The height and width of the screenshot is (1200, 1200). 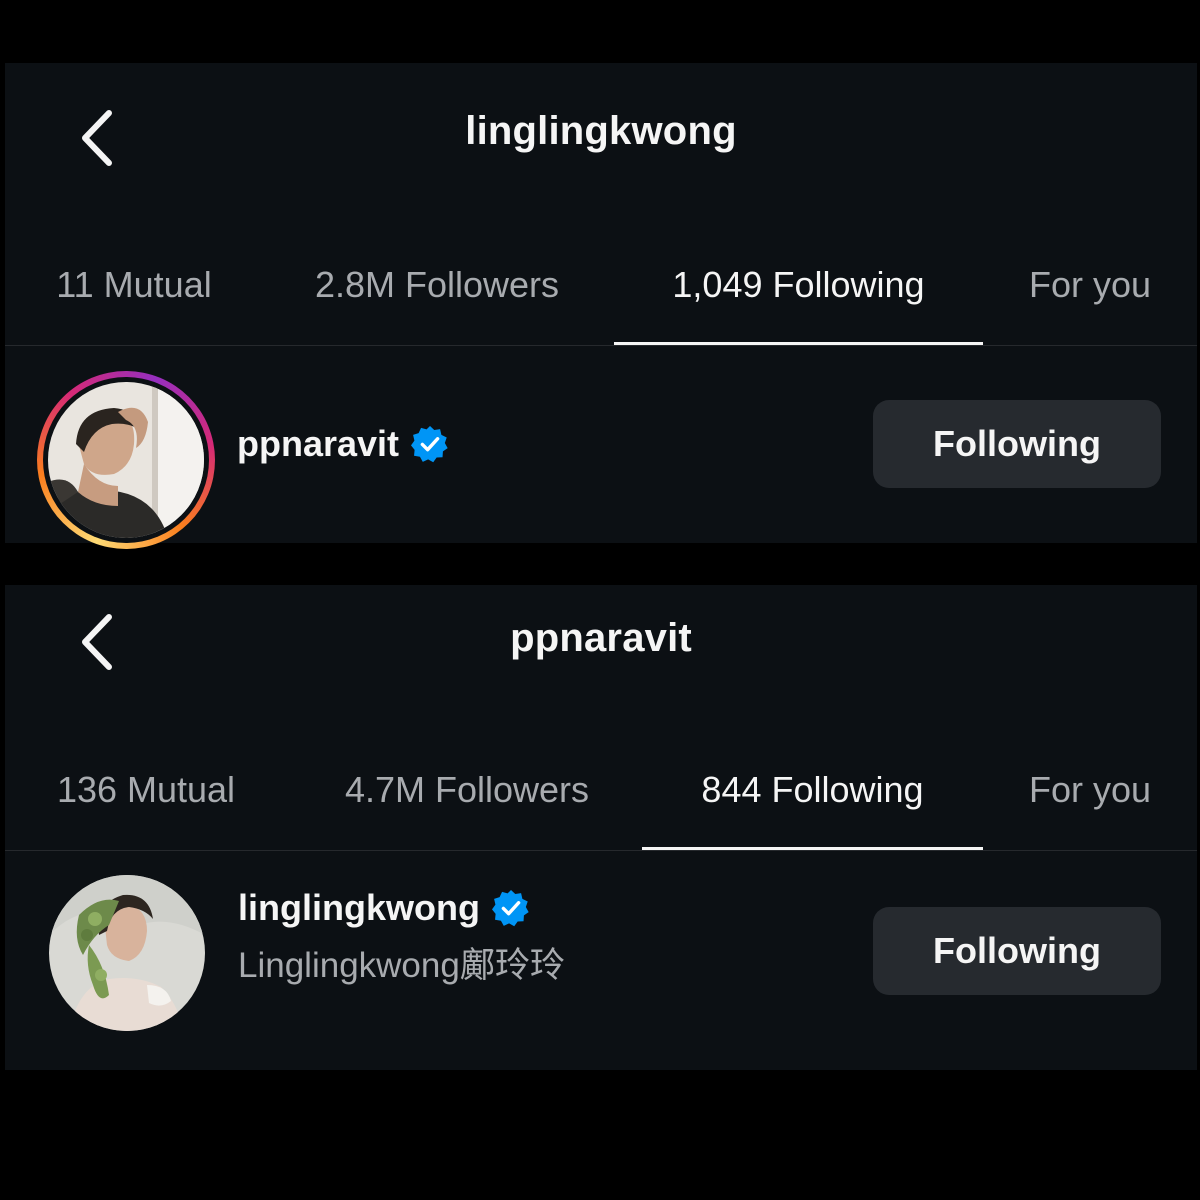 I want to click on username: ppnaravit, so click(x=318, y=444).